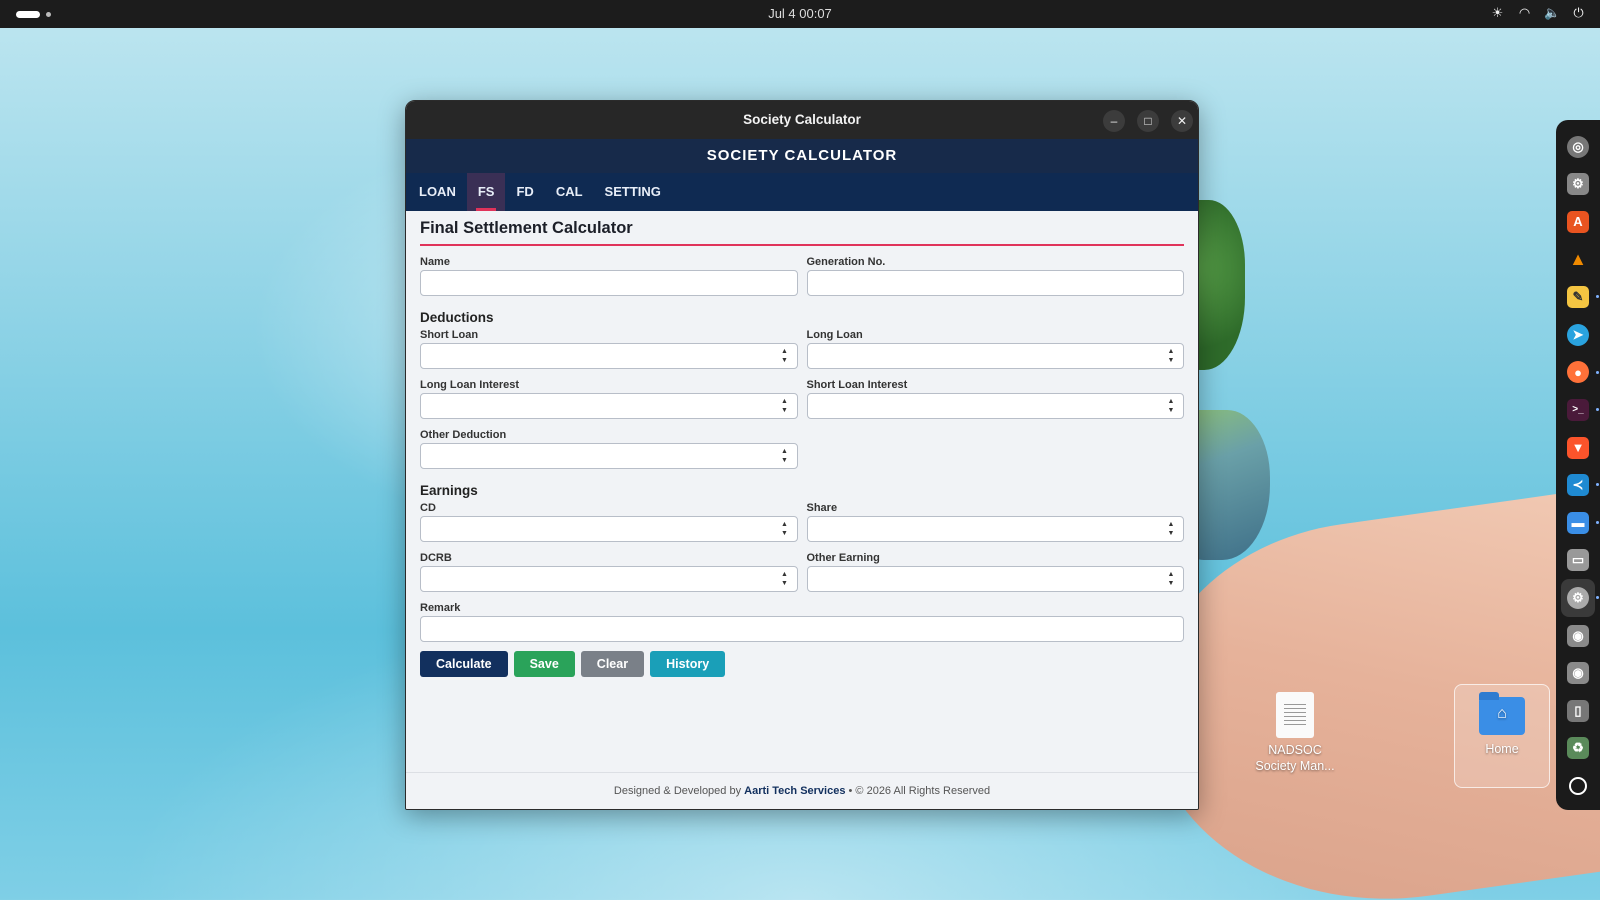 This screenshot has height=900, width=1600. What do you see at coordinates (609, 529) in the screenshot?
I see `cd-field: ▲ ▼` at bounding box center [609, 529].